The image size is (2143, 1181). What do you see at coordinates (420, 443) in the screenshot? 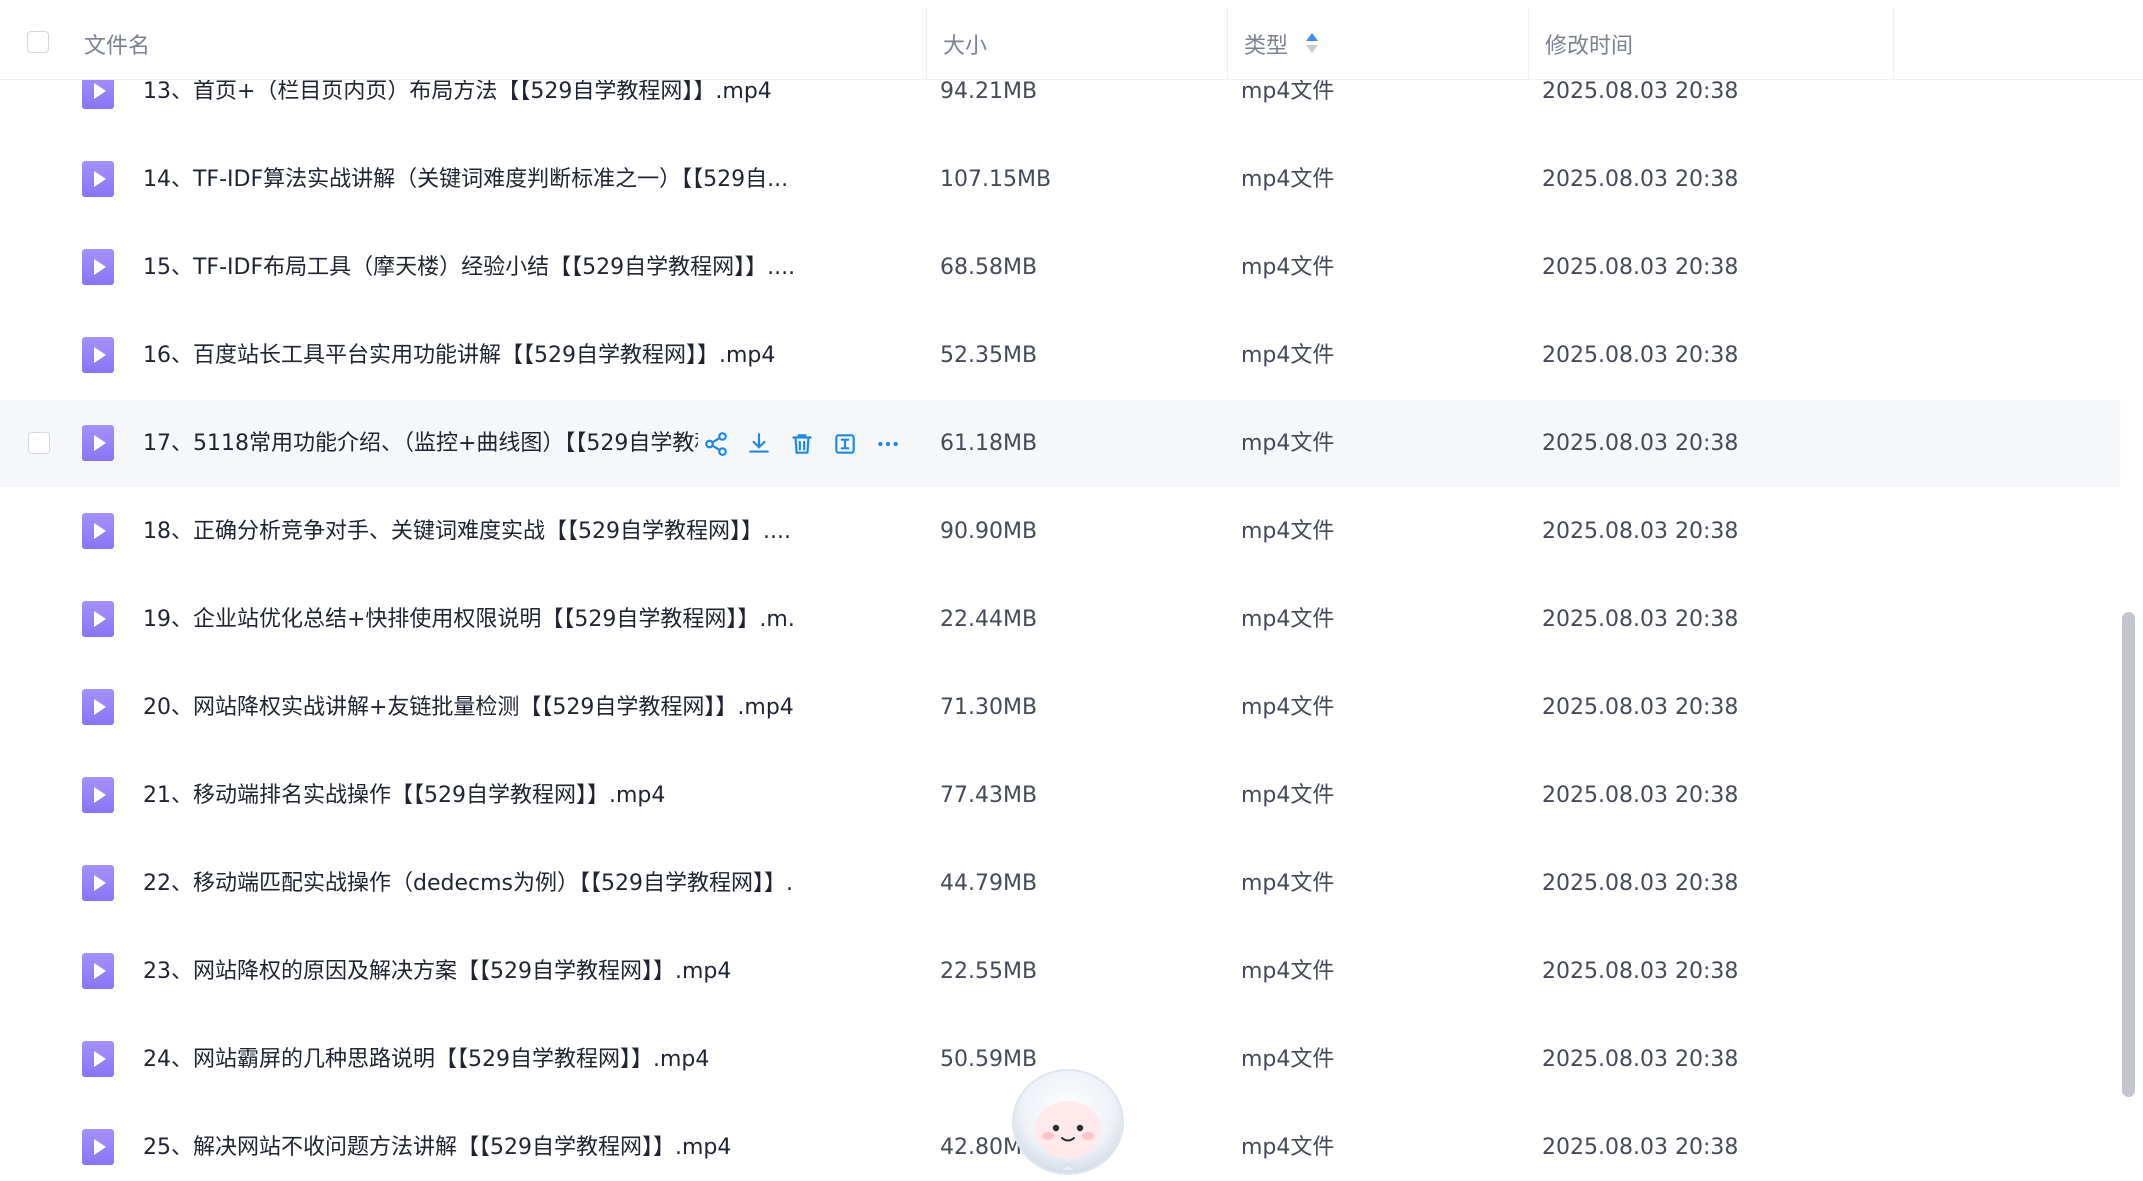
I see `file-name: 17、5118常用功能介绍、（监控+曲线图）【【529自学教程网】】.mp4` at bounding box center [420, 443].